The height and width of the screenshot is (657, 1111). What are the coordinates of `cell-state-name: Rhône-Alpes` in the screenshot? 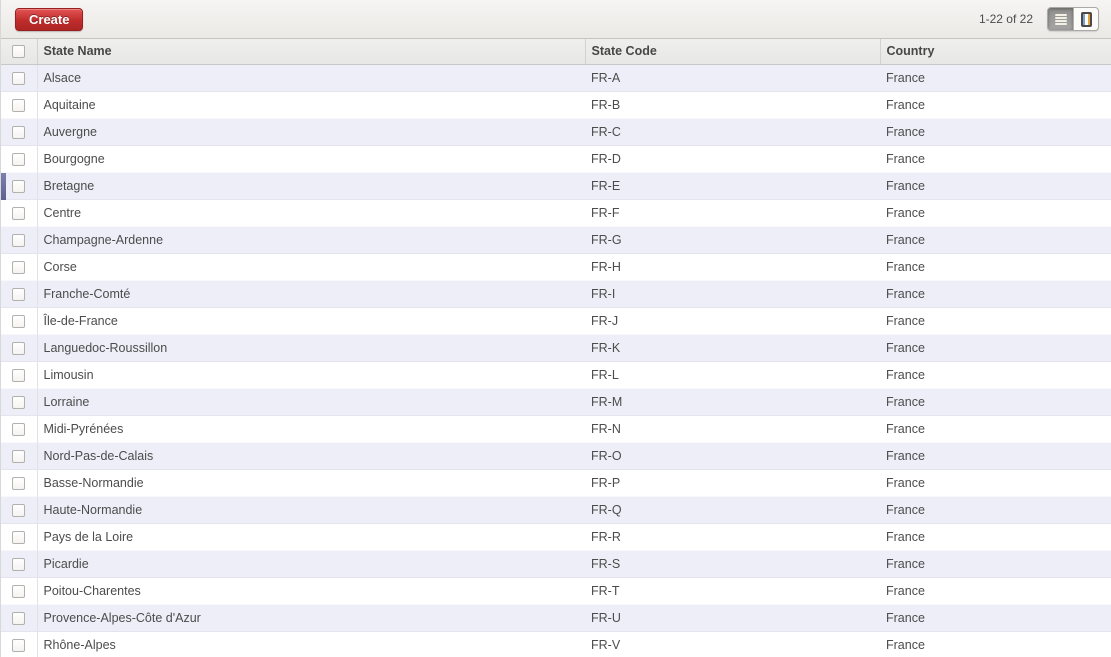 It's located at (311, 644).